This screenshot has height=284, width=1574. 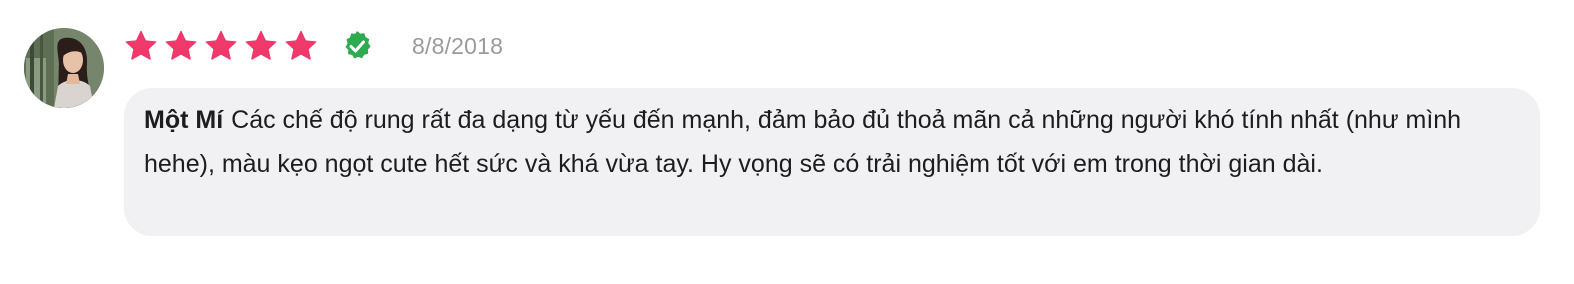 I want to click on avatar, so click(x=64, y=68).